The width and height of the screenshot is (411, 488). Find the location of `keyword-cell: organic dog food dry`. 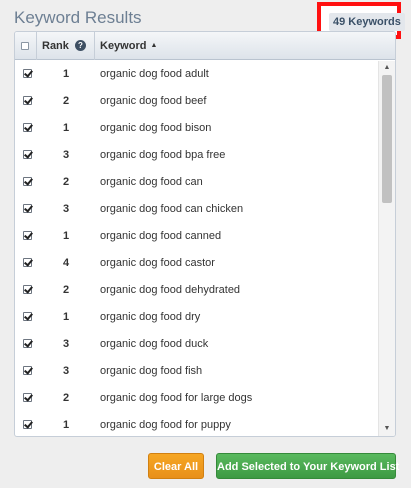

keyword-cell: organic dog food dry is located at coordinates (150, 317).